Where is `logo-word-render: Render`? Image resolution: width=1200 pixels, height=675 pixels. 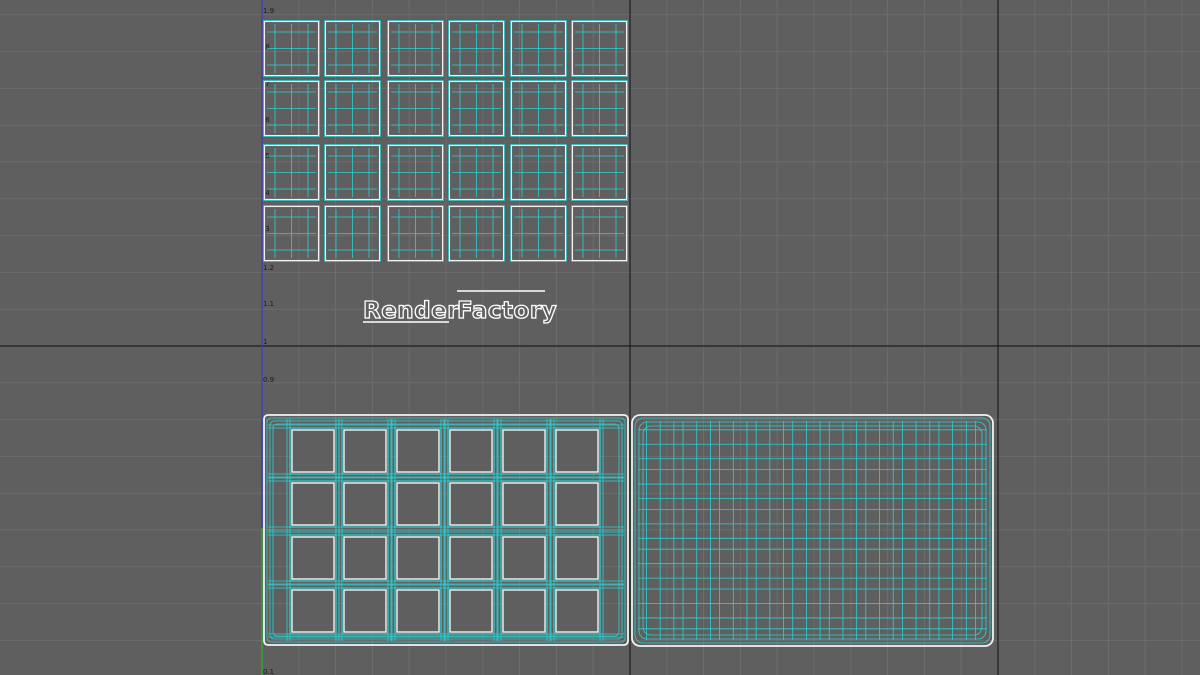
logo-word-render: Render is located at coordinates (411, 311).